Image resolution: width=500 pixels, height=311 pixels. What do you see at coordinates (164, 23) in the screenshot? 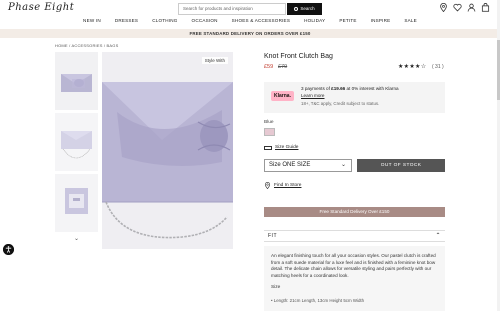
I see `nav-item-clothing: CLOTHING` at bounding box center [164, 23].